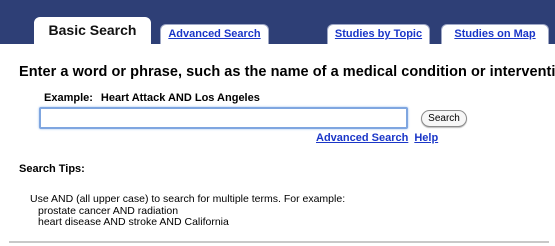  Describe the element at coordinates (68, 98) in the screenshot. I see `example-label: Example:` at that location.